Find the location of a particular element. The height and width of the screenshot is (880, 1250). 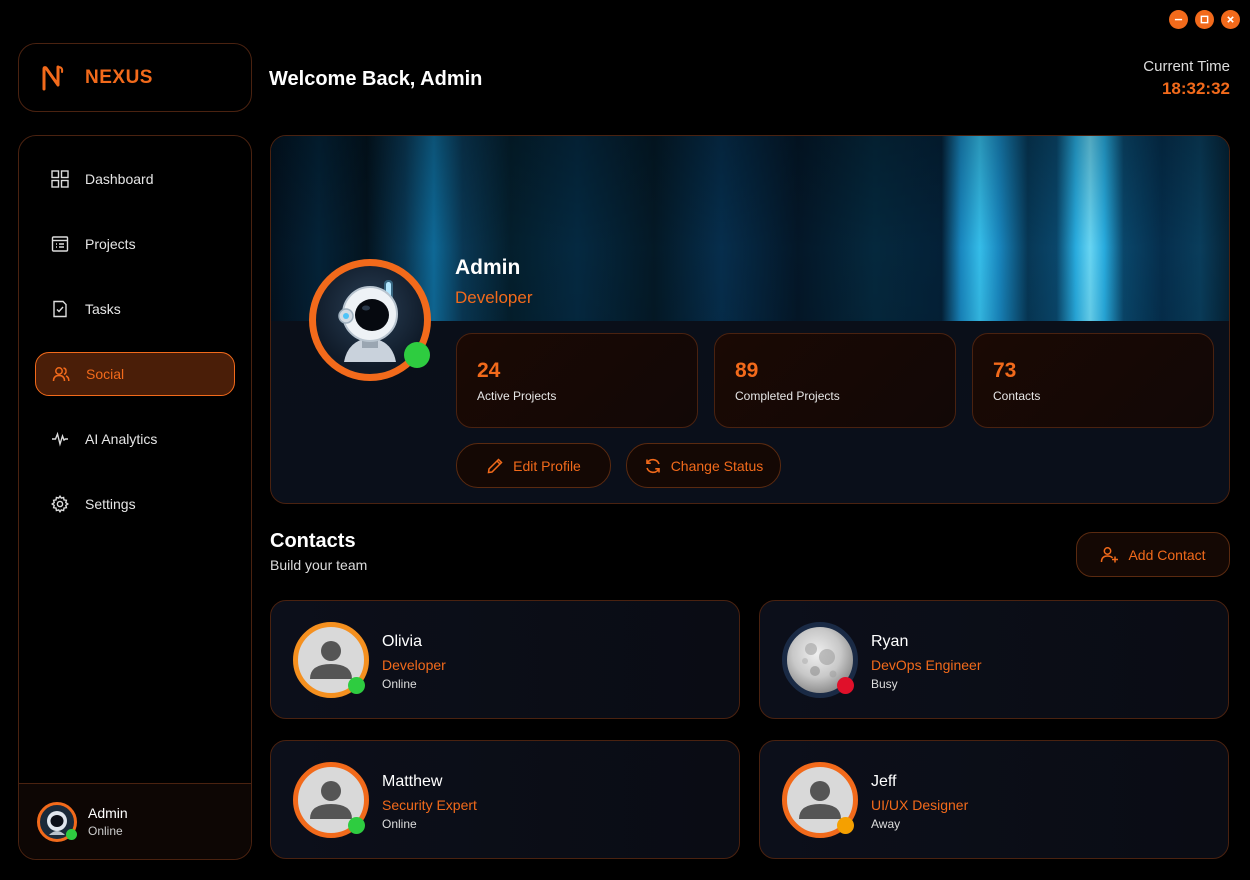

add-user-icon is located at coordinates (1110, 555).